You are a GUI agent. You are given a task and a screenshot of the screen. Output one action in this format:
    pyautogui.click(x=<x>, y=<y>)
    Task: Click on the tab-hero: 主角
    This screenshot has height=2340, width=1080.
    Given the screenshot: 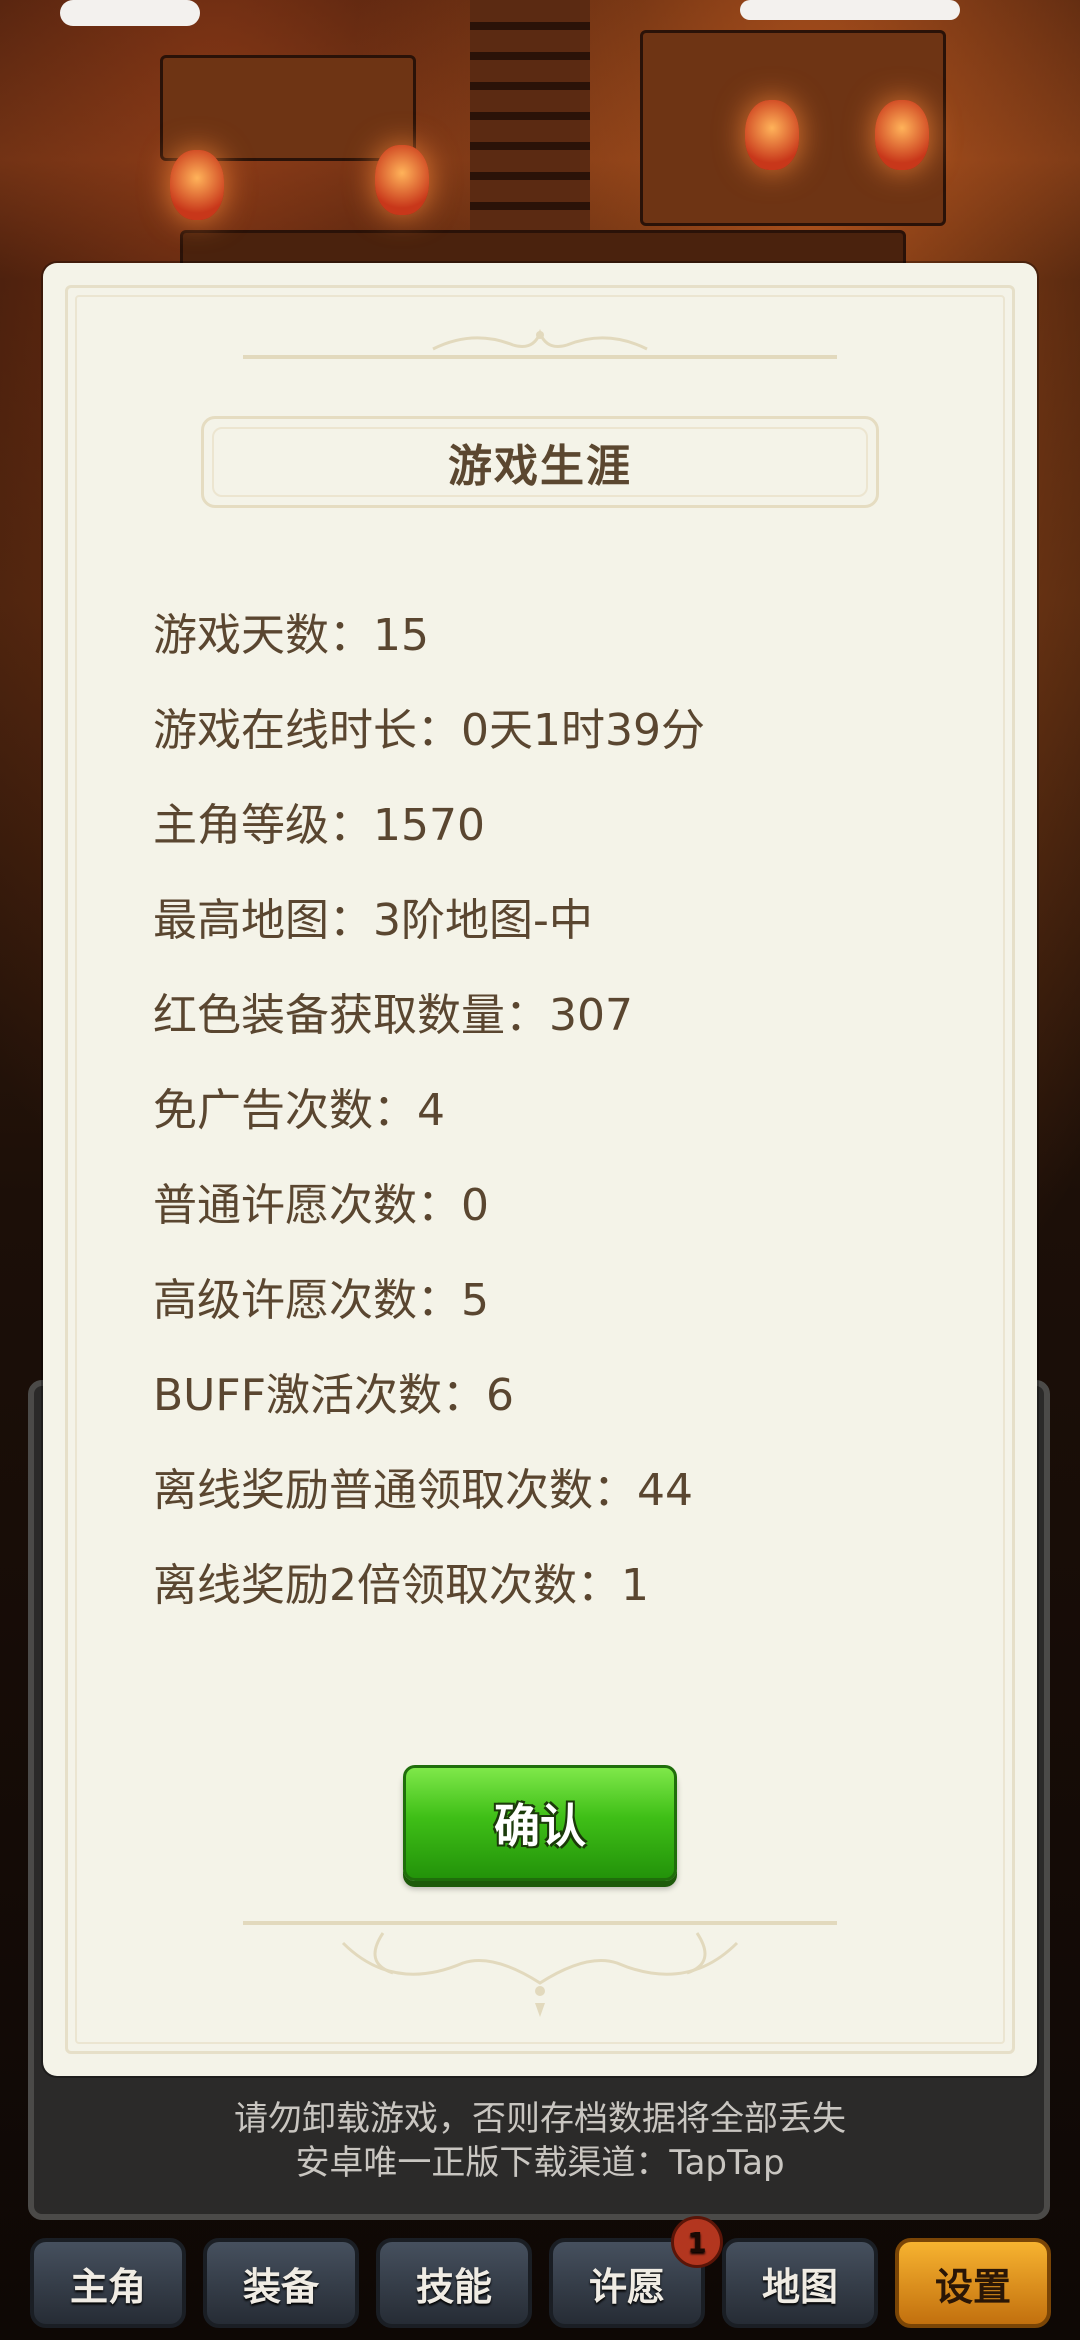 What is the action you would take?
    pyautogui.click(x=108, y=2283)
    